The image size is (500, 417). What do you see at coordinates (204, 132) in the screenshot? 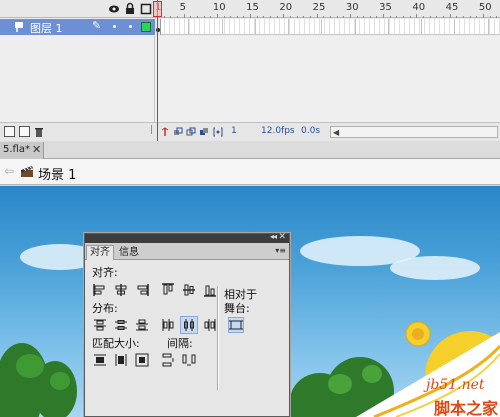
I see `edit-multiple-icon` at bounding box center [204, 132].